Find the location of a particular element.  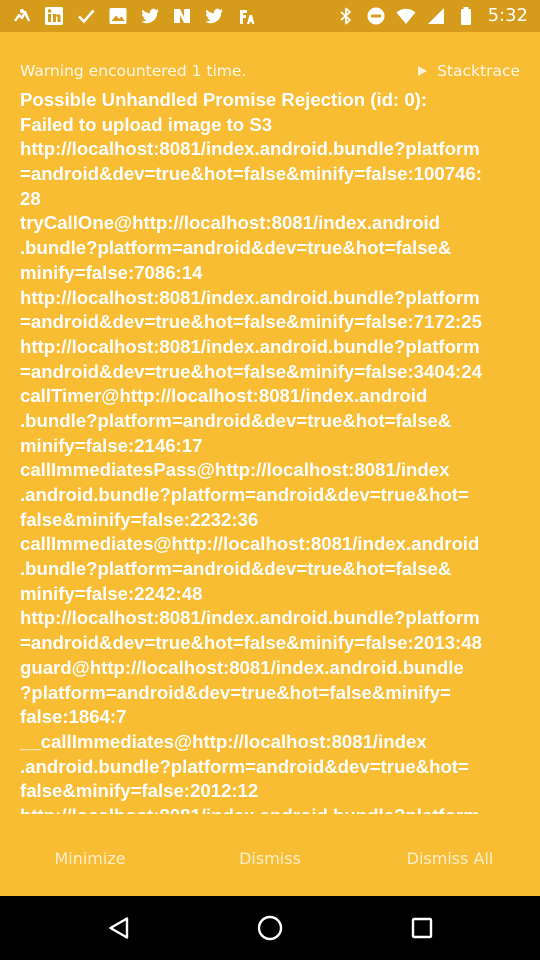

message-line: false:1864:7 is located at coordinates (73, 717).